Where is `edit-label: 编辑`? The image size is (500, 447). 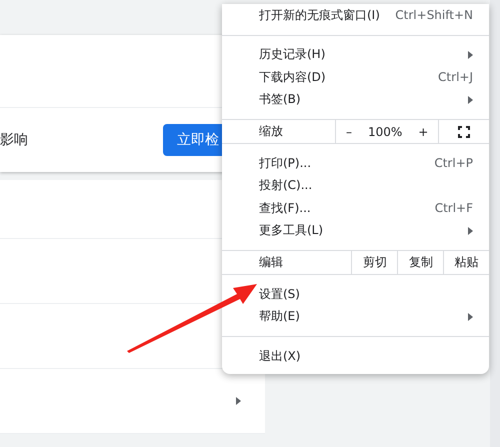 edit-label: 编辑 is located at coordinates (271, 262).